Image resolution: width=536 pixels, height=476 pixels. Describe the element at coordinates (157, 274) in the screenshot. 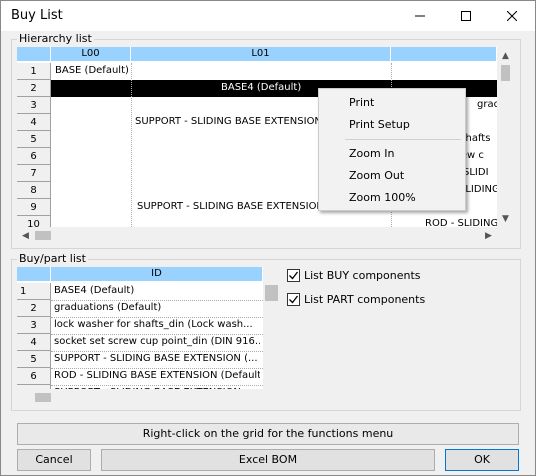

I see `column-header-id: ID` at that location.